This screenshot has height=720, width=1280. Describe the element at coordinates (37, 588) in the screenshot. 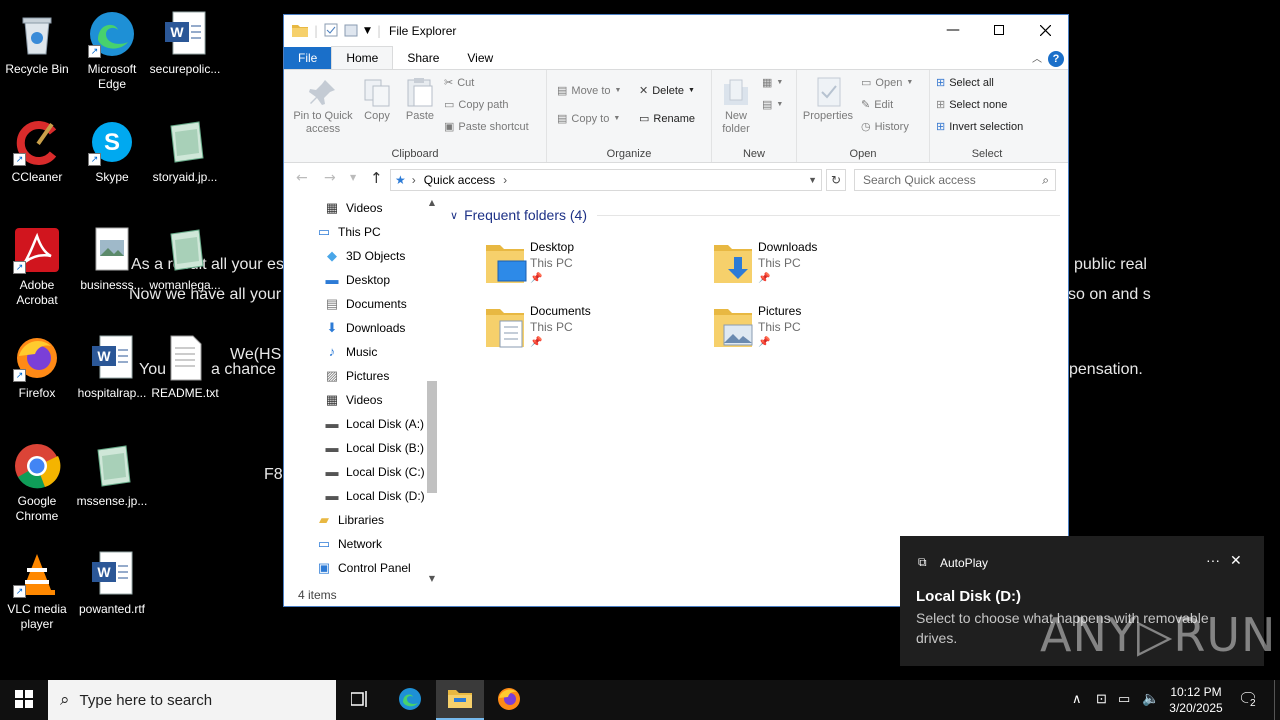

I see `desktop-icon-vlc: ↗ VLC media player` at that location.